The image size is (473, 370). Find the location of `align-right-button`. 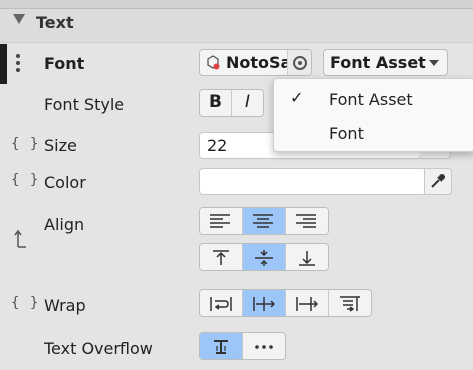

align-right-button is located at coordinates (307, 221).